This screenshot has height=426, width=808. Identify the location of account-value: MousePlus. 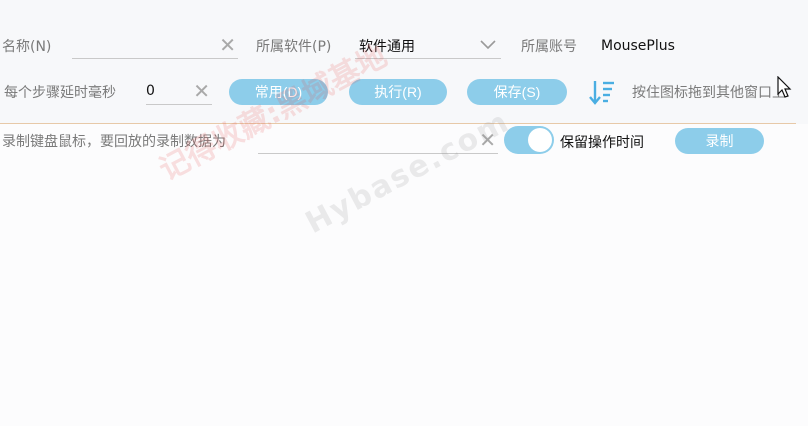
(638, 46).